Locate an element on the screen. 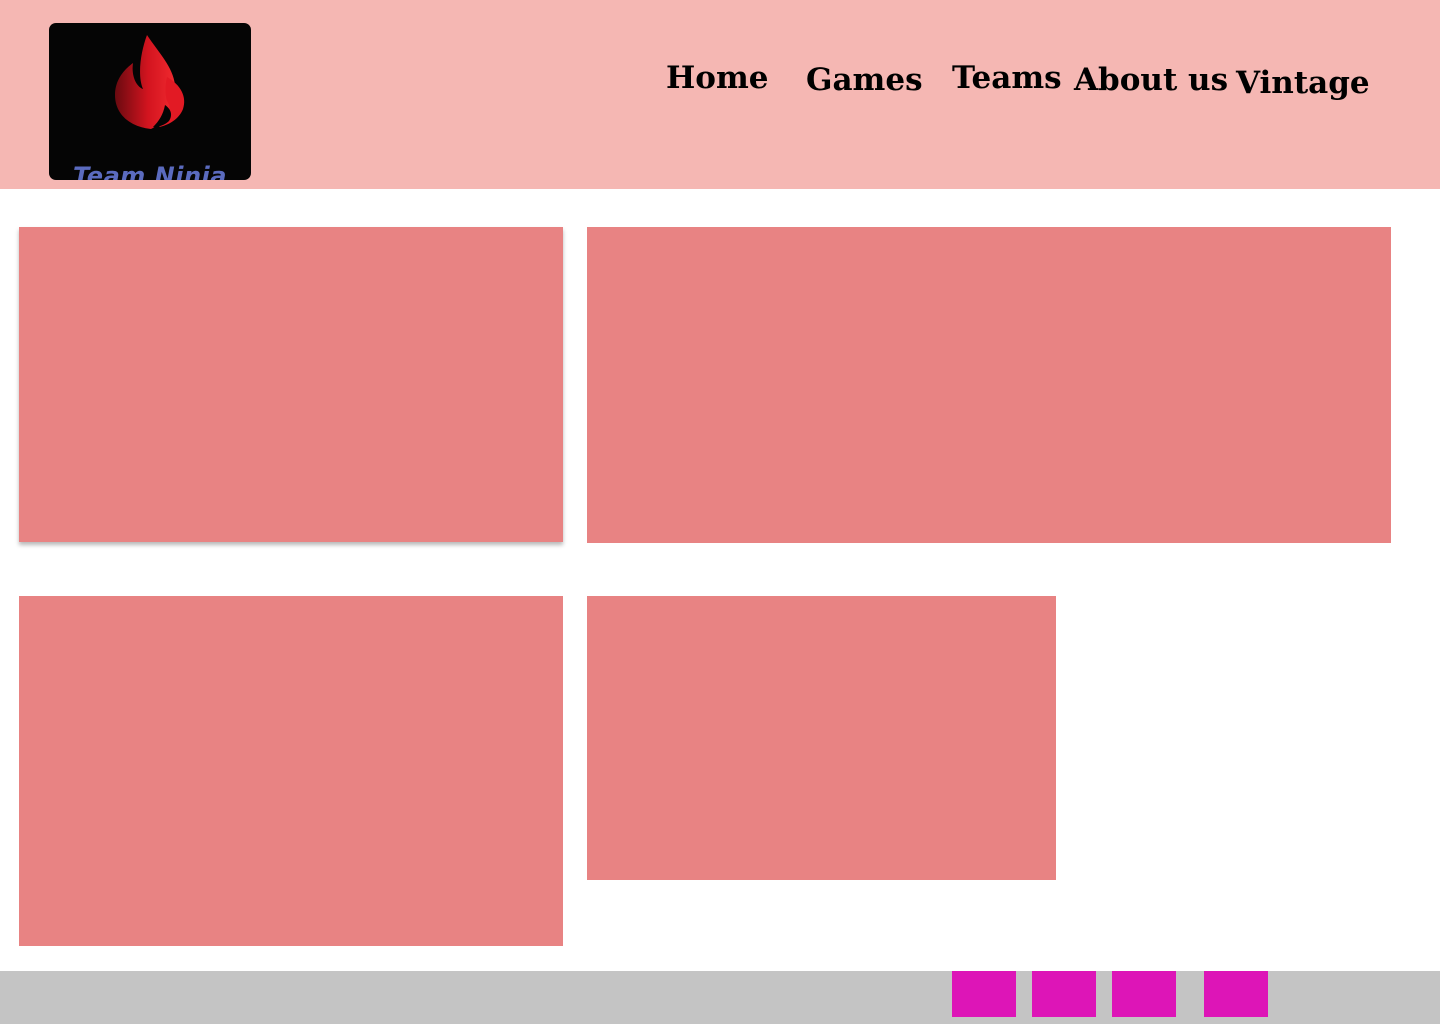 This screenshot has height=1024, width=1440. nav-vintage: Vintage is located at coordinates (1303, 83).